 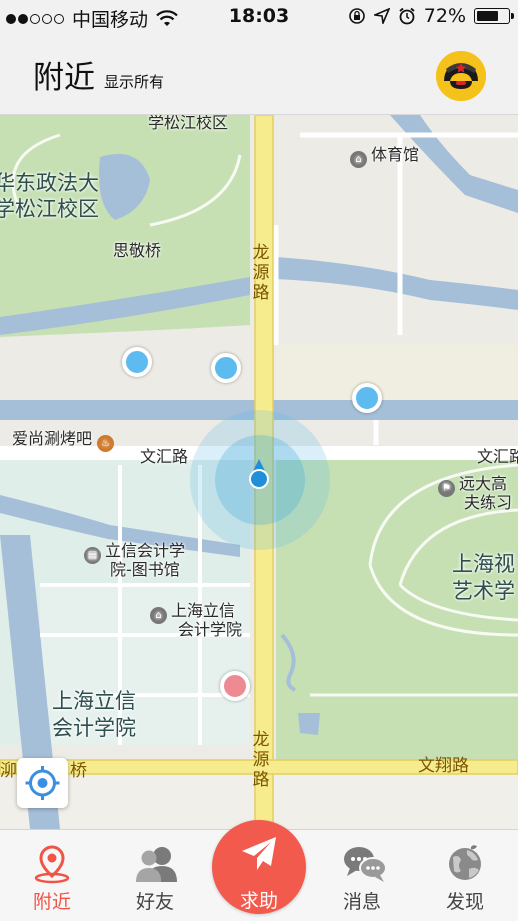 What do you see at coordinates (65, 438) in the screenshot?
I see `map-label: 爱尚涮烤吧 ♨` at bounding box center [65, 438].